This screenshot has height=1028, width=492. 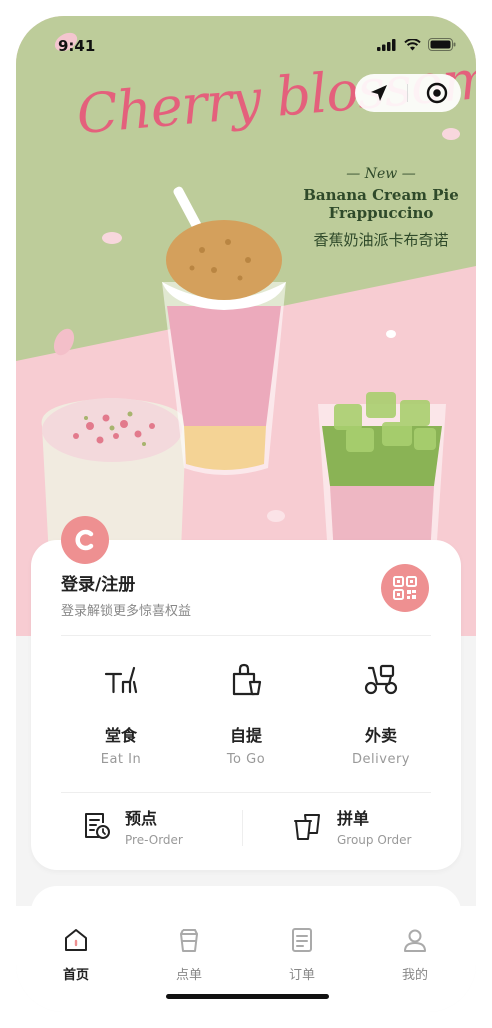 I want to click on cup-icon, so click(x=189, y=940).